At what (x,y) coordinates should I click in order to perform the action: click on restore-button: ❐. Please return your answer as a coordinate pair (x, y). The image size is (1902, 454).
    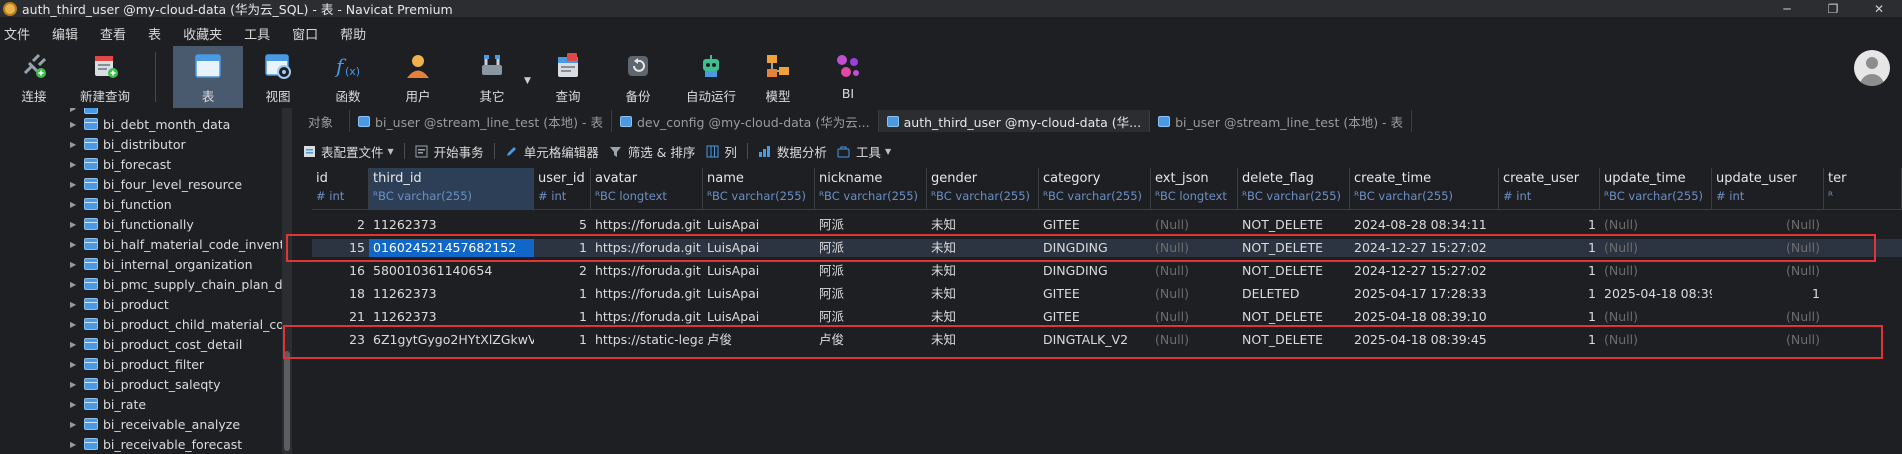
    Looking at the image, I should click on (1833, 8).